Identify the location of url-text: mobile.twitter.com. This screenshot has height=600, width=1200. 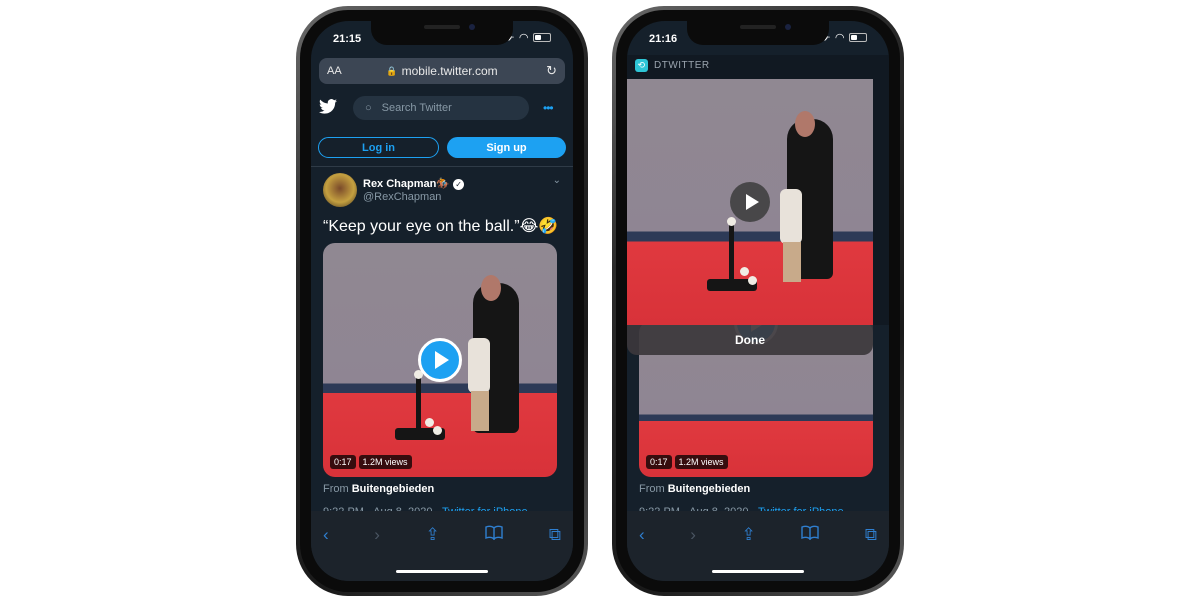
(450, 71).